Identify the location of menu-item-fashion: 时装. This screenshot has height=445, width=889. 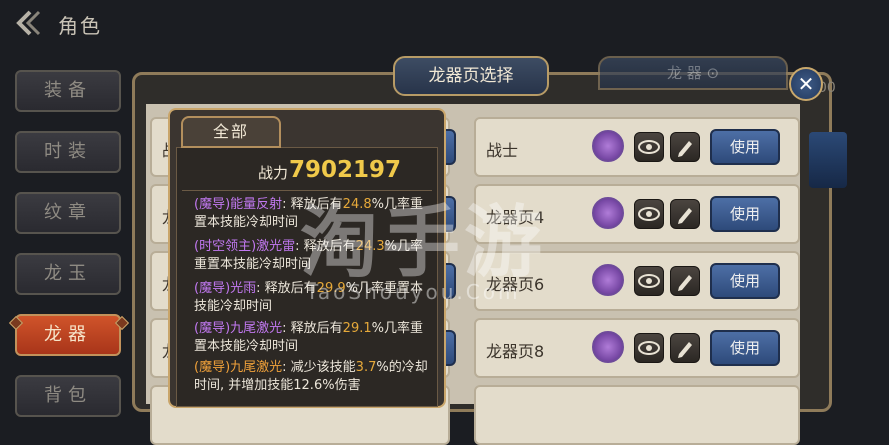
(68, 152).